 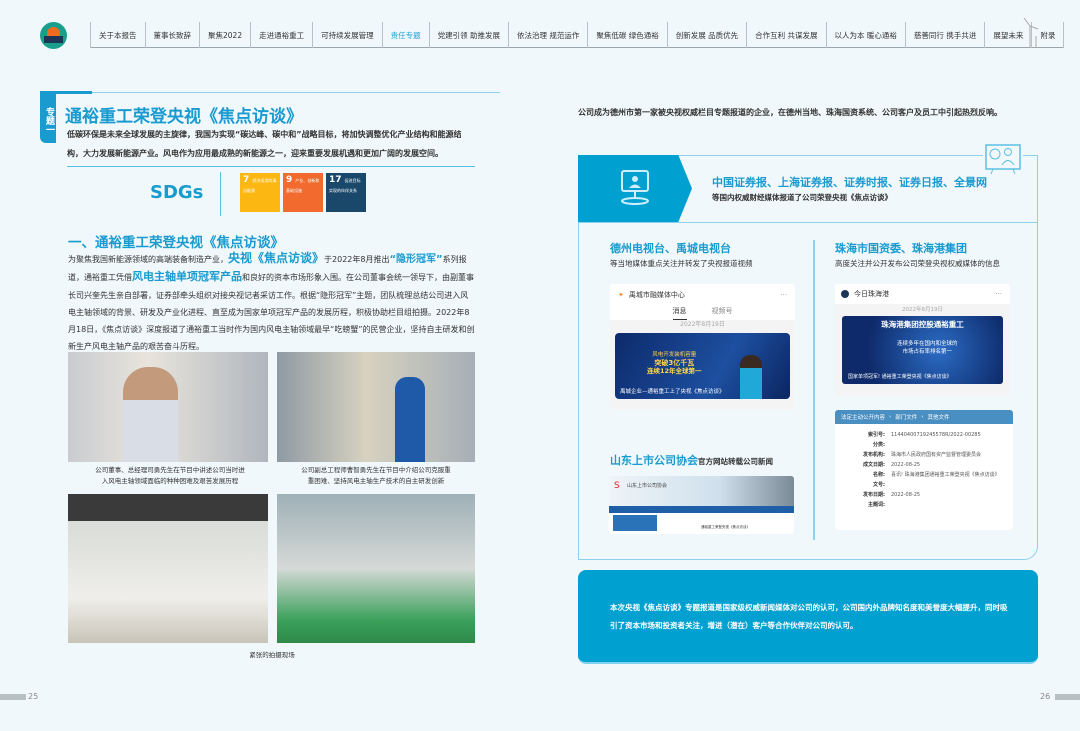 I want to click on nav-item: 以人为本 暖心通裕, so click(x=866, y=35).